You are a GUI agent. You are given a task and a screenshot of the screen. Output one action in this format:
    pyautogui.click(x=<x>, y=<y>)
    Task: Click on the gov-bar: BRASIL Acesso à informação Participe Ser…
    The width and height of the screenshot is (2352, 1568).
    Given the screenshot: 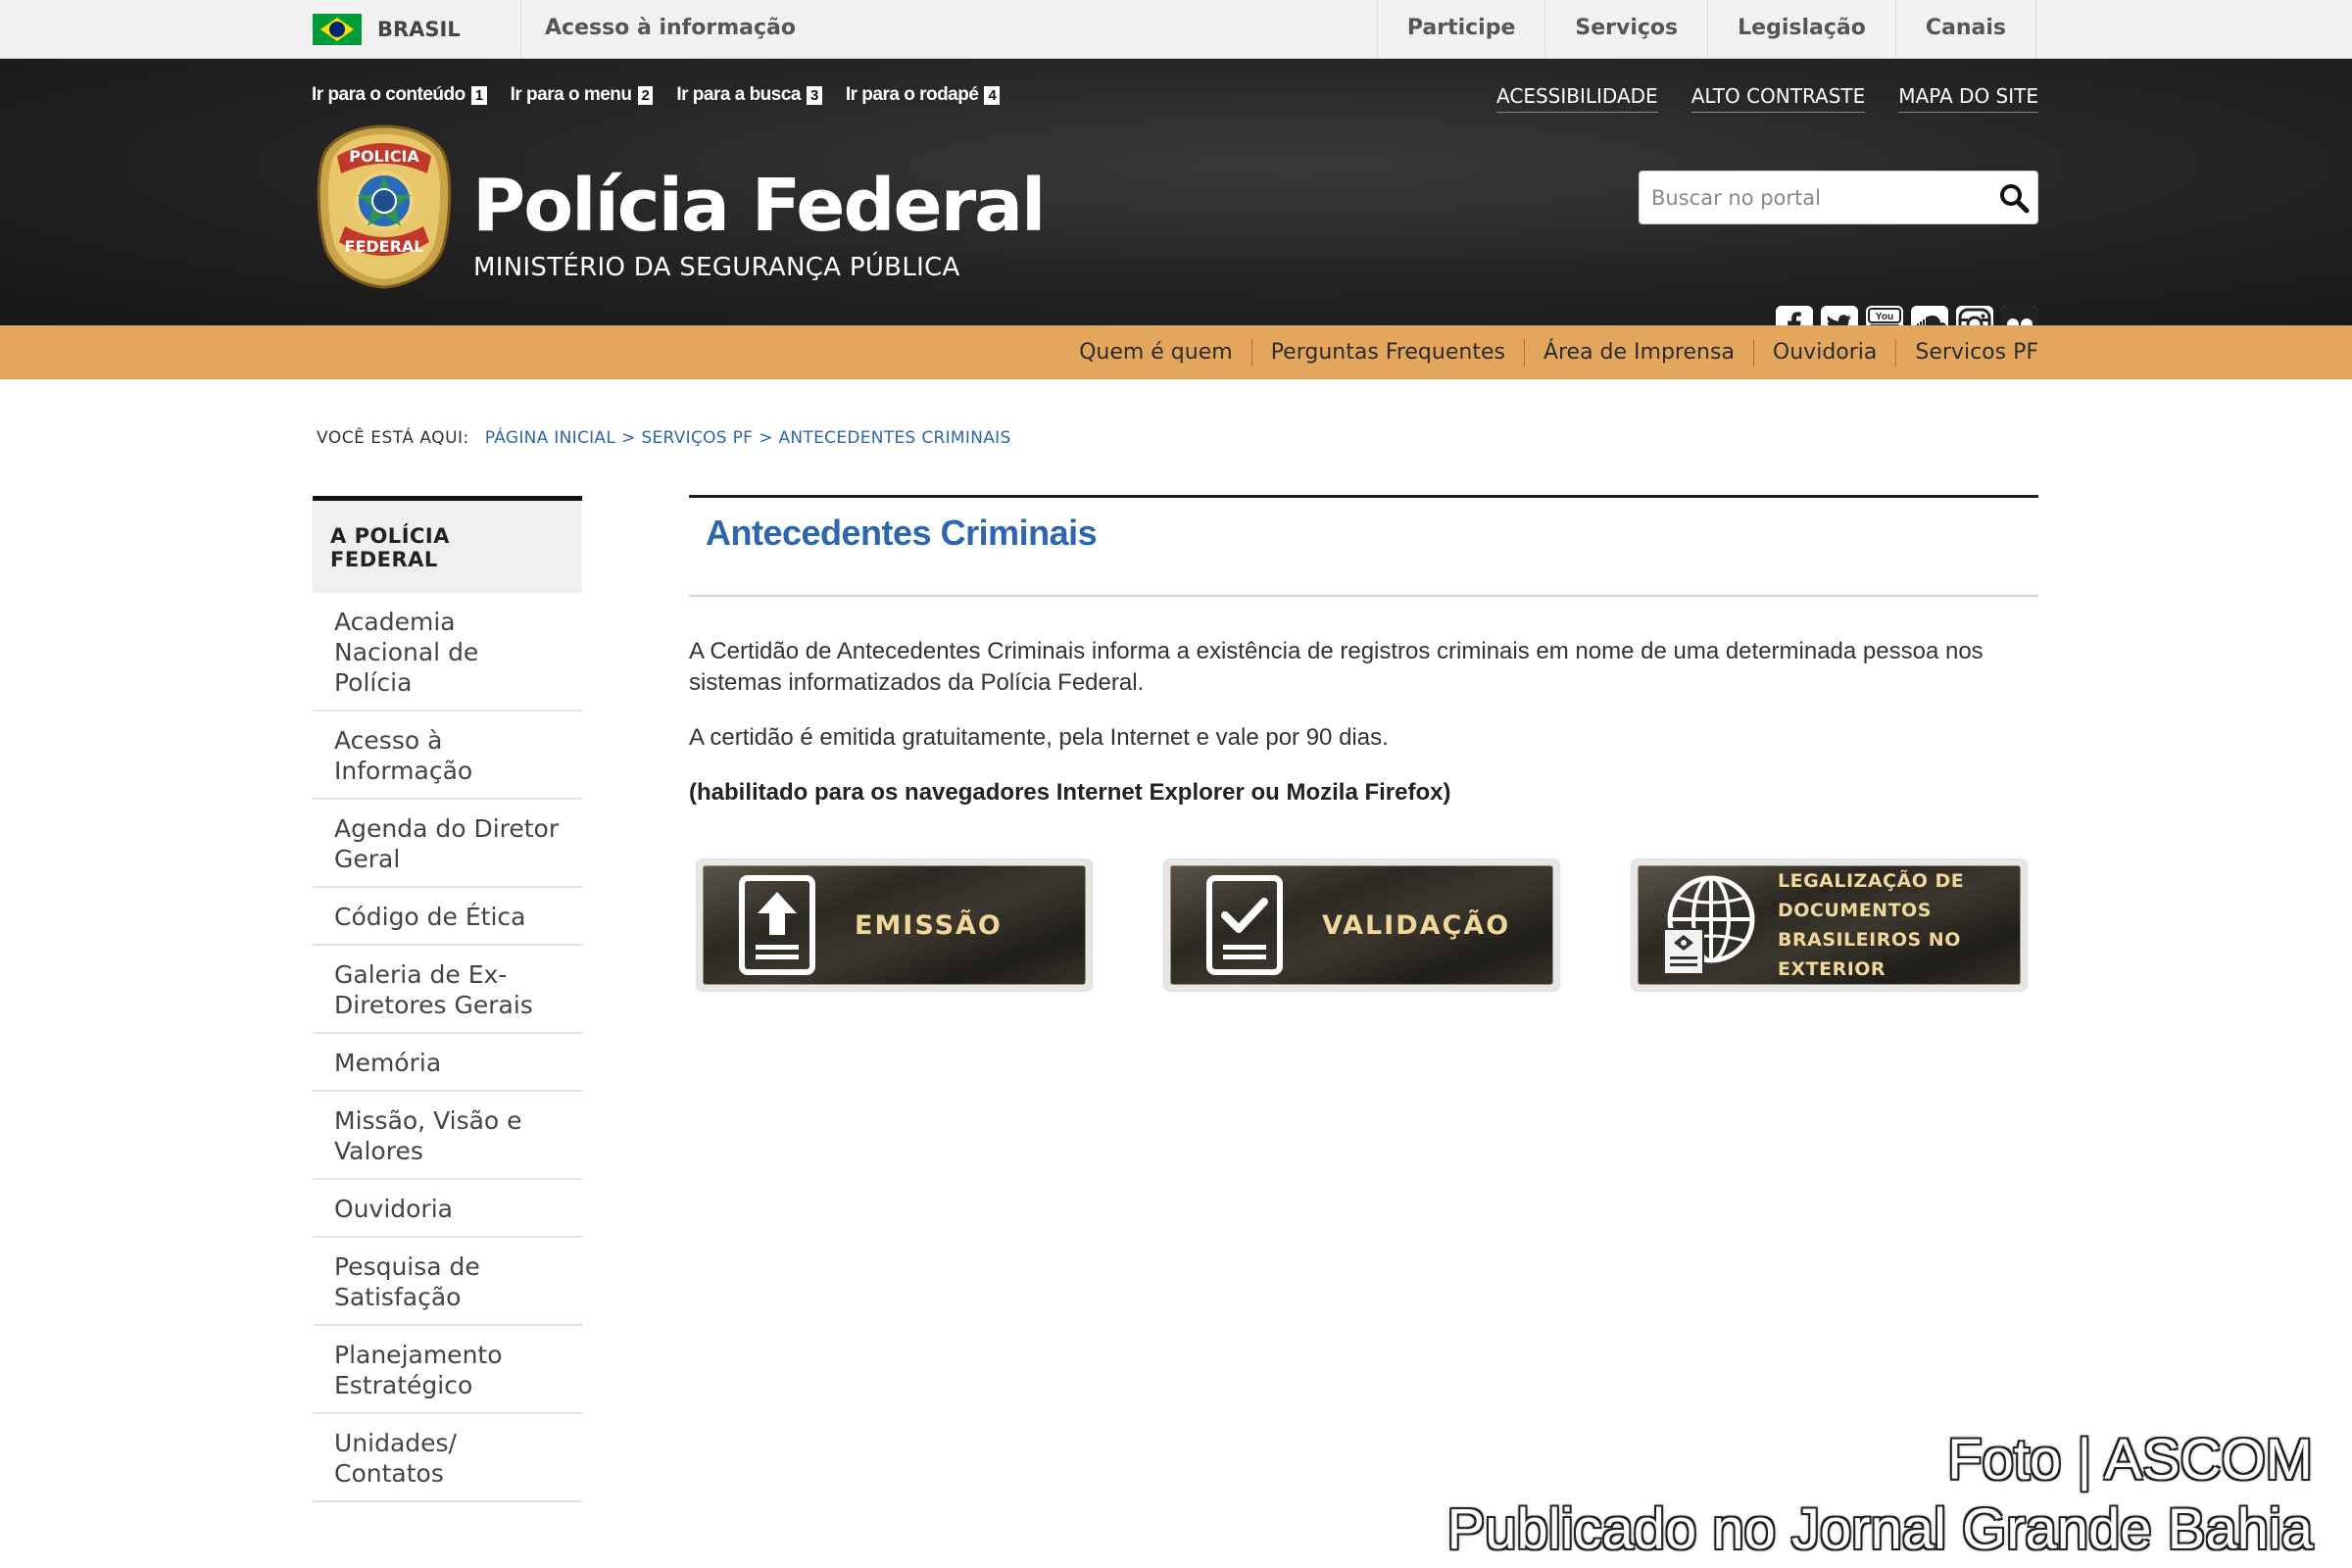 What is the action you would take?
    pyautogui.click(x=1176, y=29)
    